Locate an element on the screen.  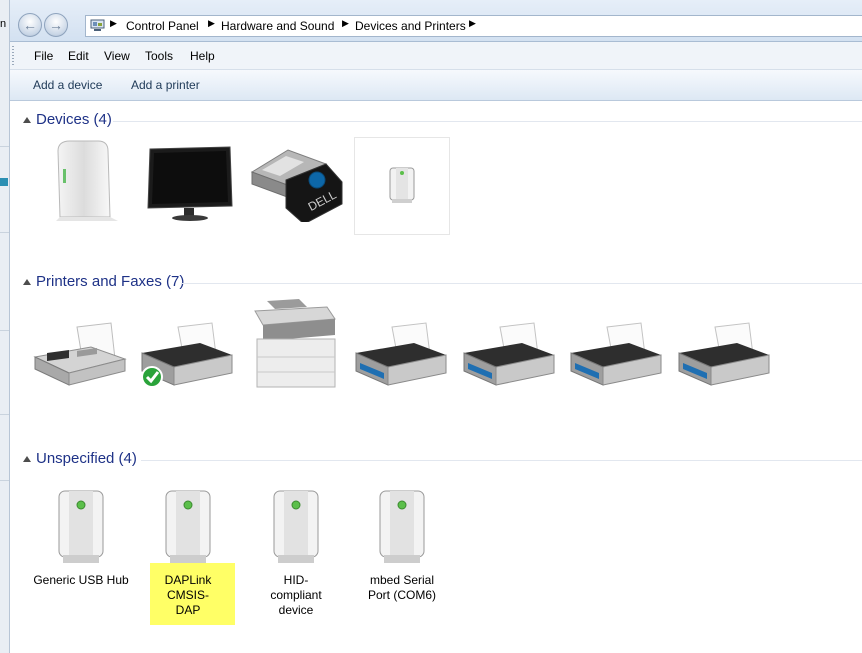
external-drive-icon is located at coordinates (87, 180).